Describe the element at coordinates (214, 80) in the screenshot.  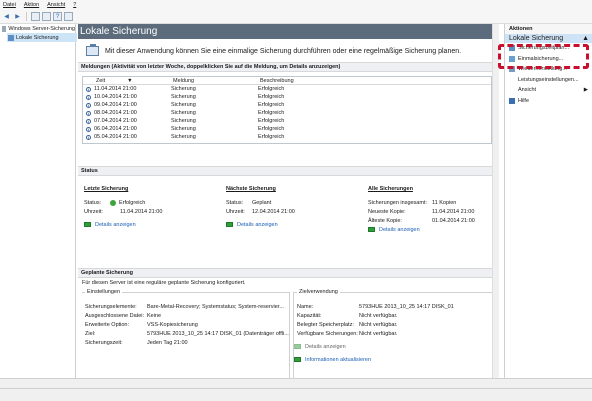
I see `column-header-meldung: Meldung` at that location.